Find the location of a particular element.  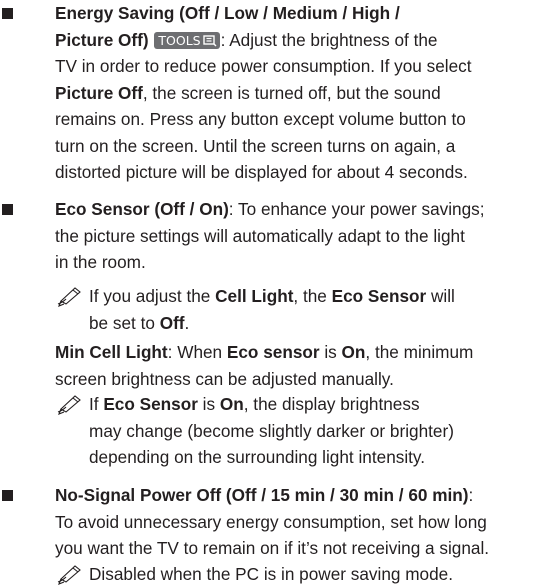

min-cell-light-heading: Min Cell Light is located at coordinates (111, 352).